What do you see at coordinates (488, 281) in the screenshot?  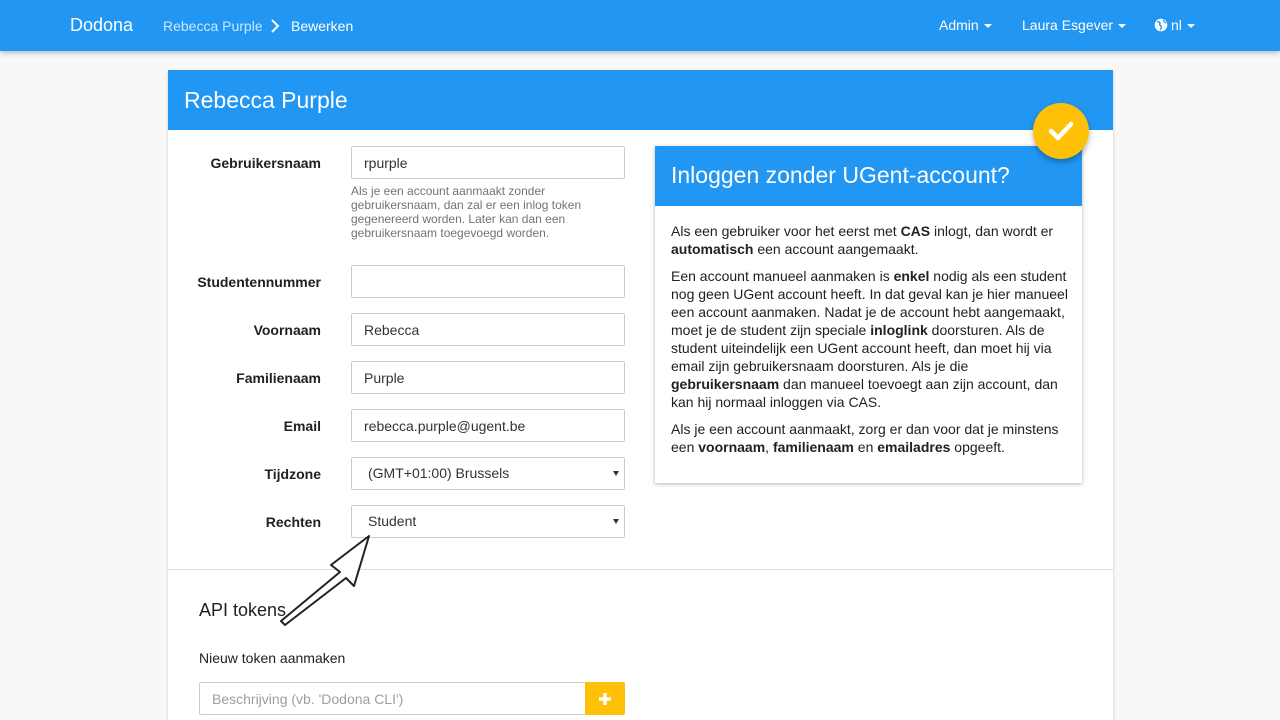 I see `student-number-input` at bounding box center [488, 281].